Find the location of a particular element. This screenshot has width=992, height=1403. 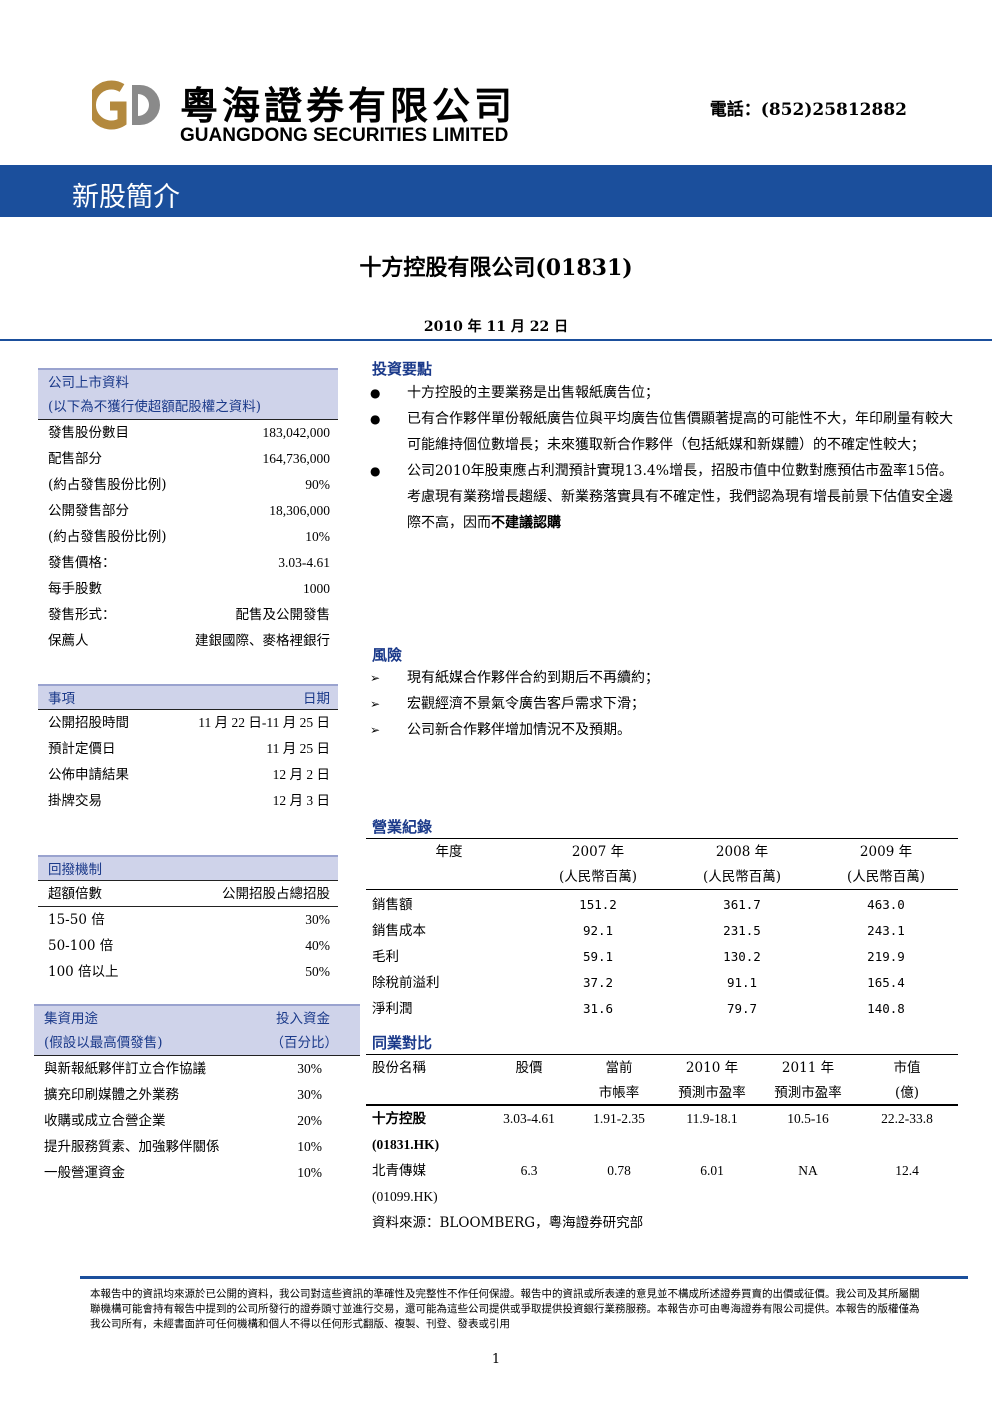

row-label: 50-100 倍 is located at coordinates (81, 946).